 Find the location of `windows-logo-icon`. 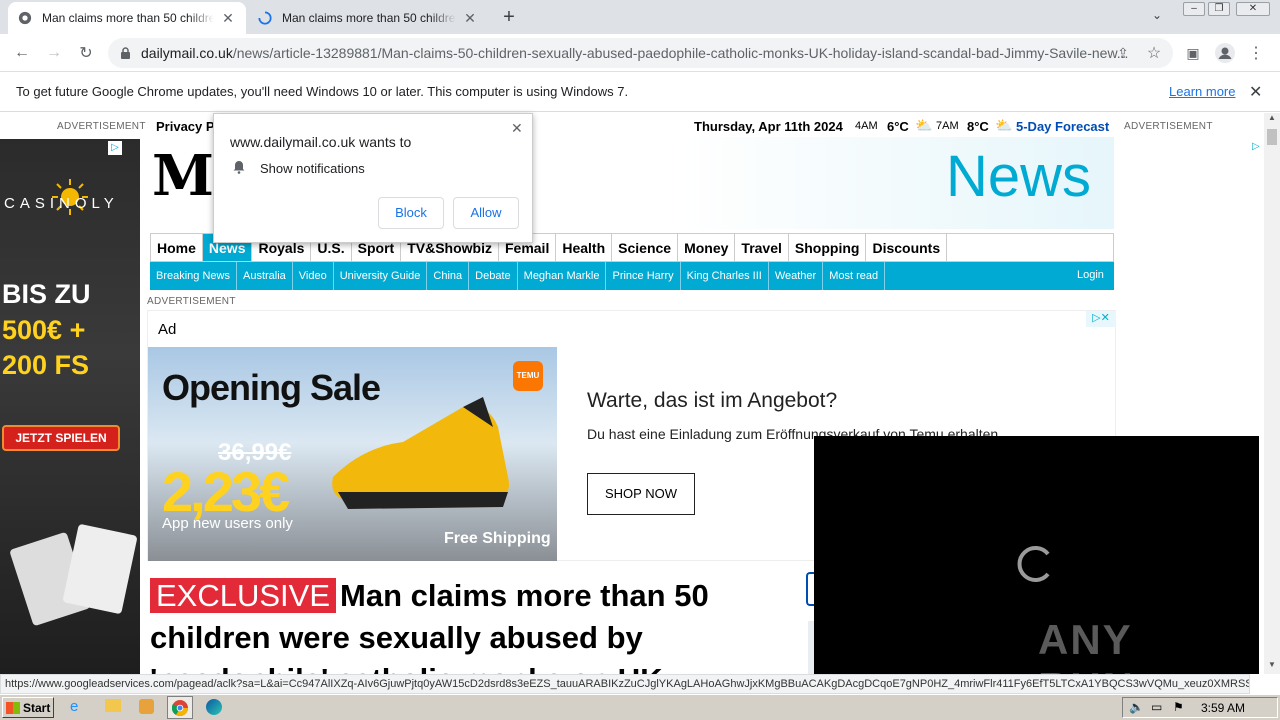

windows-logo-icon is located at coordinates (13, 707).